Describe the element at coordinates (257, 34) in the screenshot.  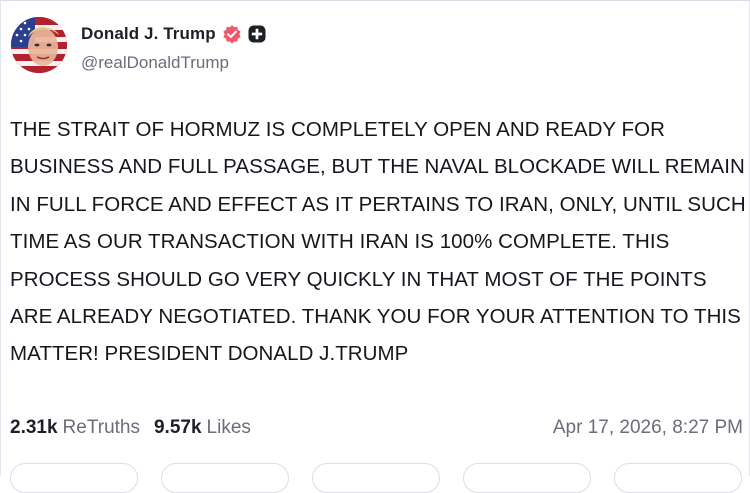
I see `plus-badge-icon` at that location.